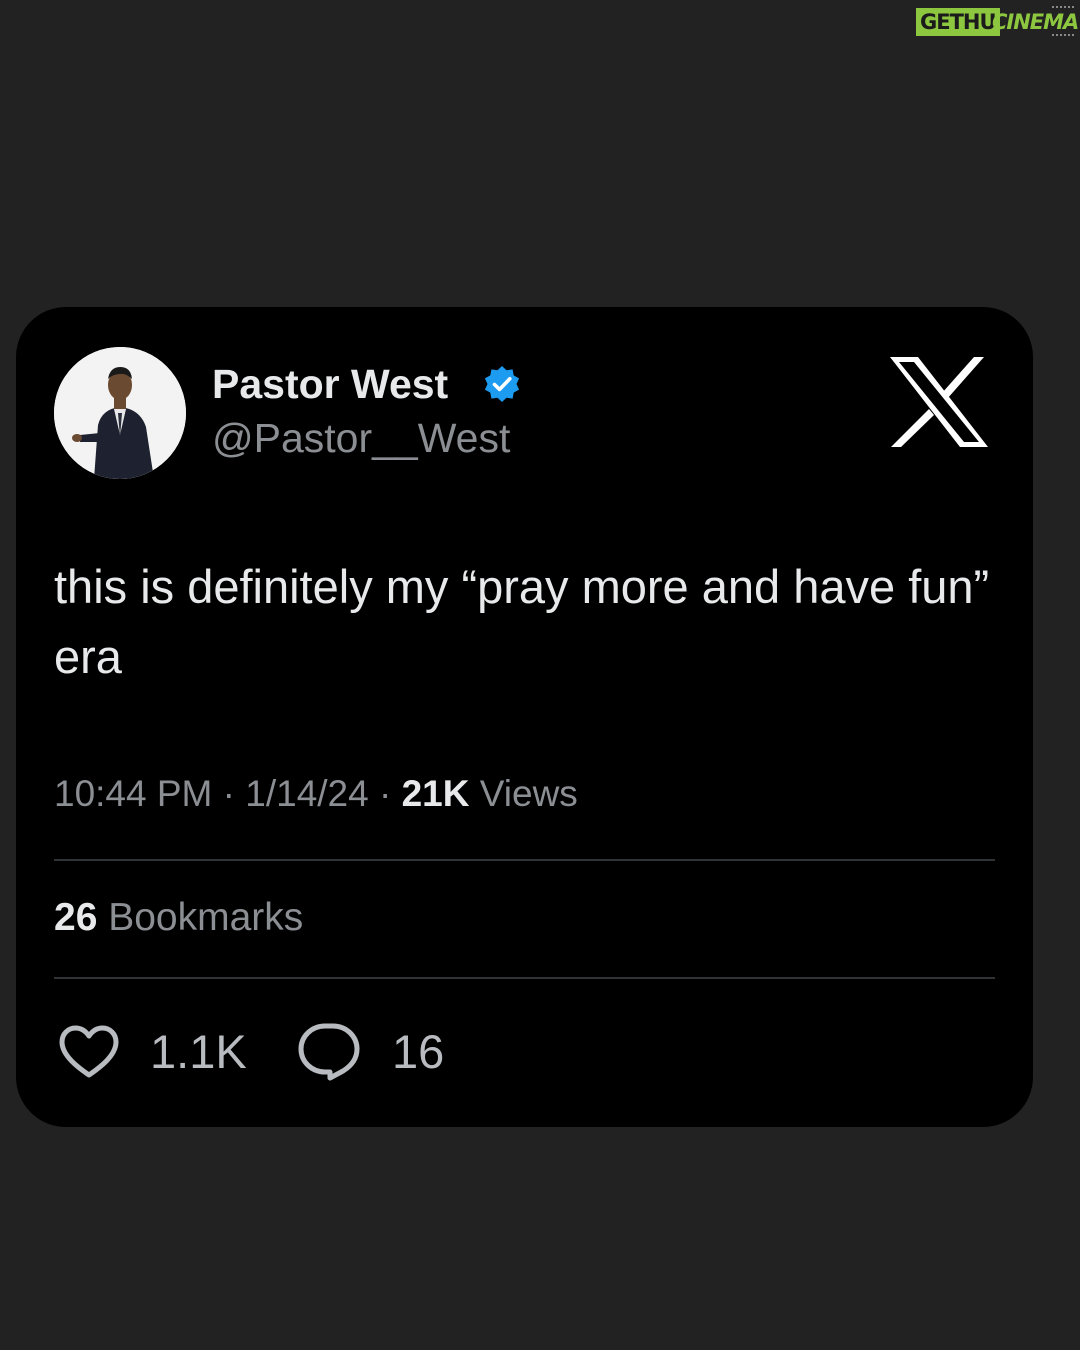 Image resolution: width=1080 pixels, height=1350 pixels. I want to click on verified-badge-icon, so click(502, 384).